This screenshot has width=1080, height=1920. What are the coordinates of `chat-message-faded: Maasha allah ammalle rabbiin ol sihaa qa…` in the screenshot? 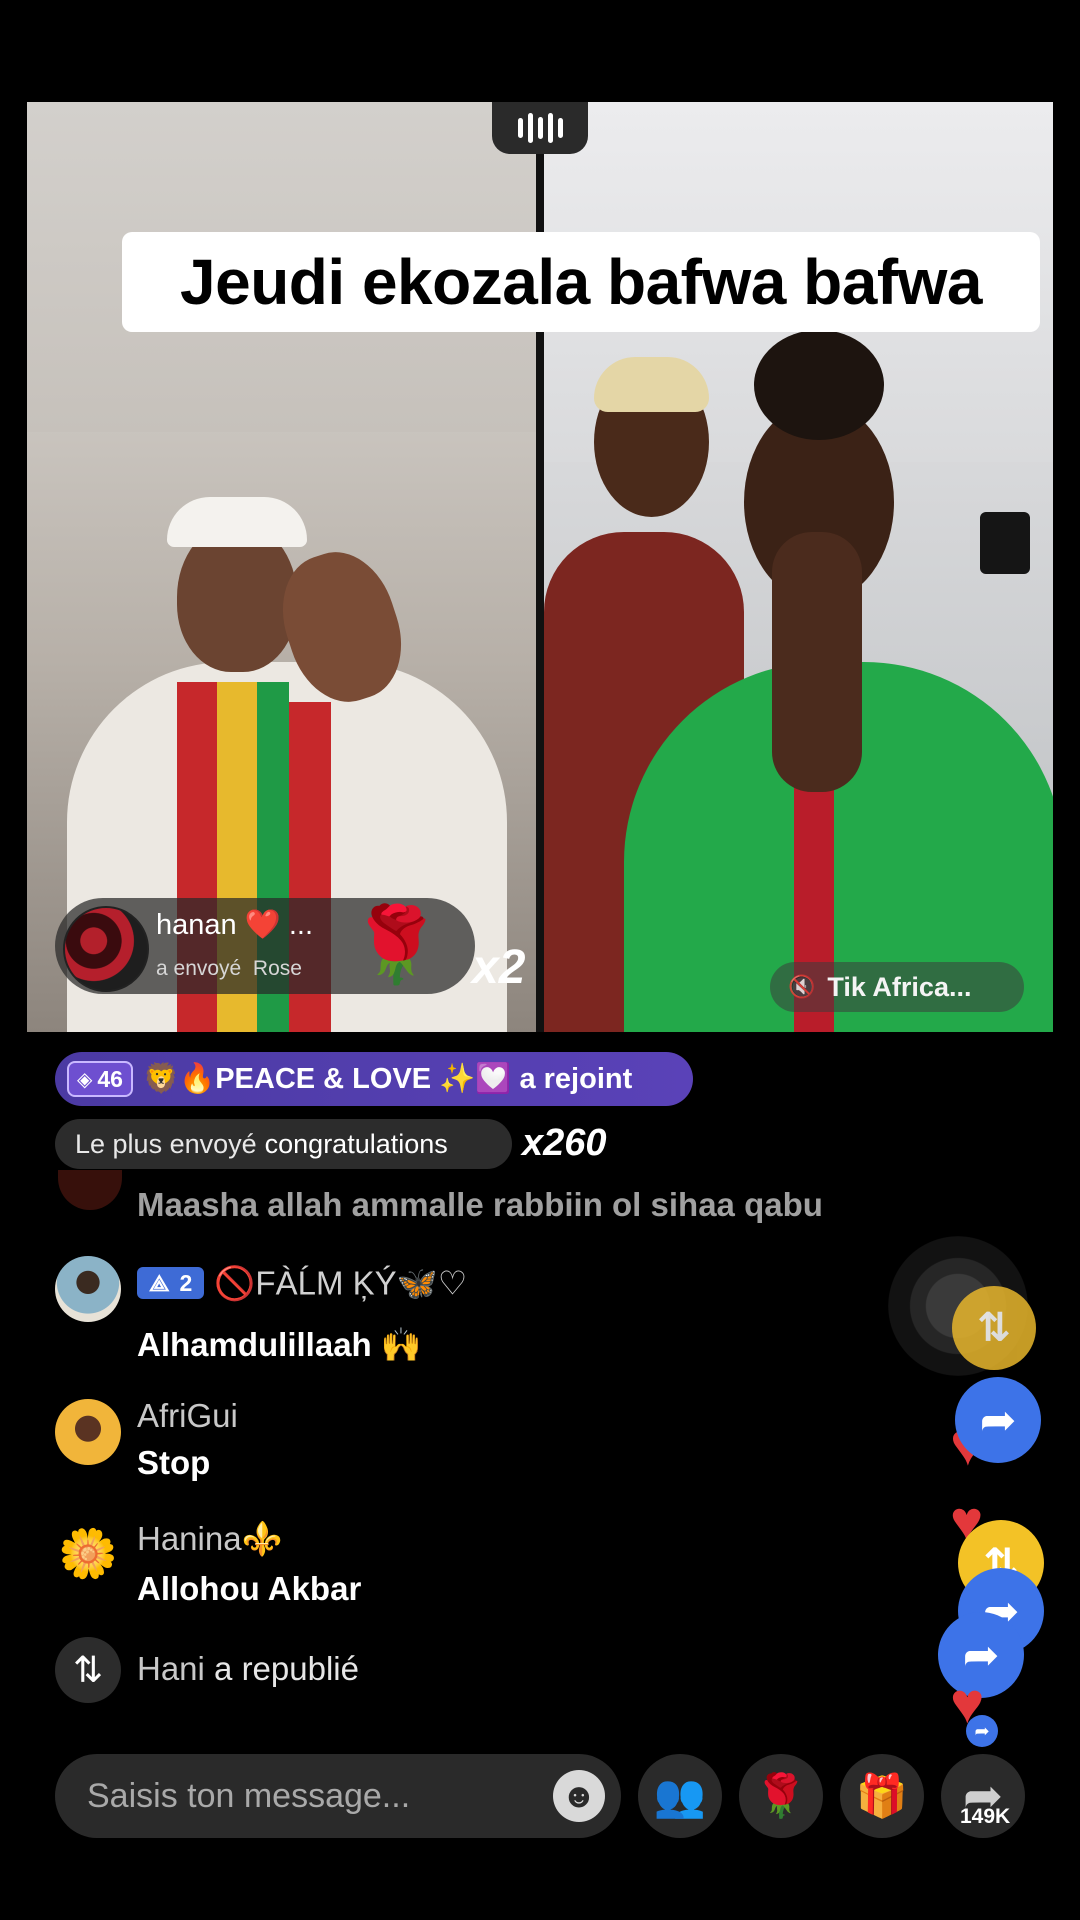 It's located at (480, 1204).